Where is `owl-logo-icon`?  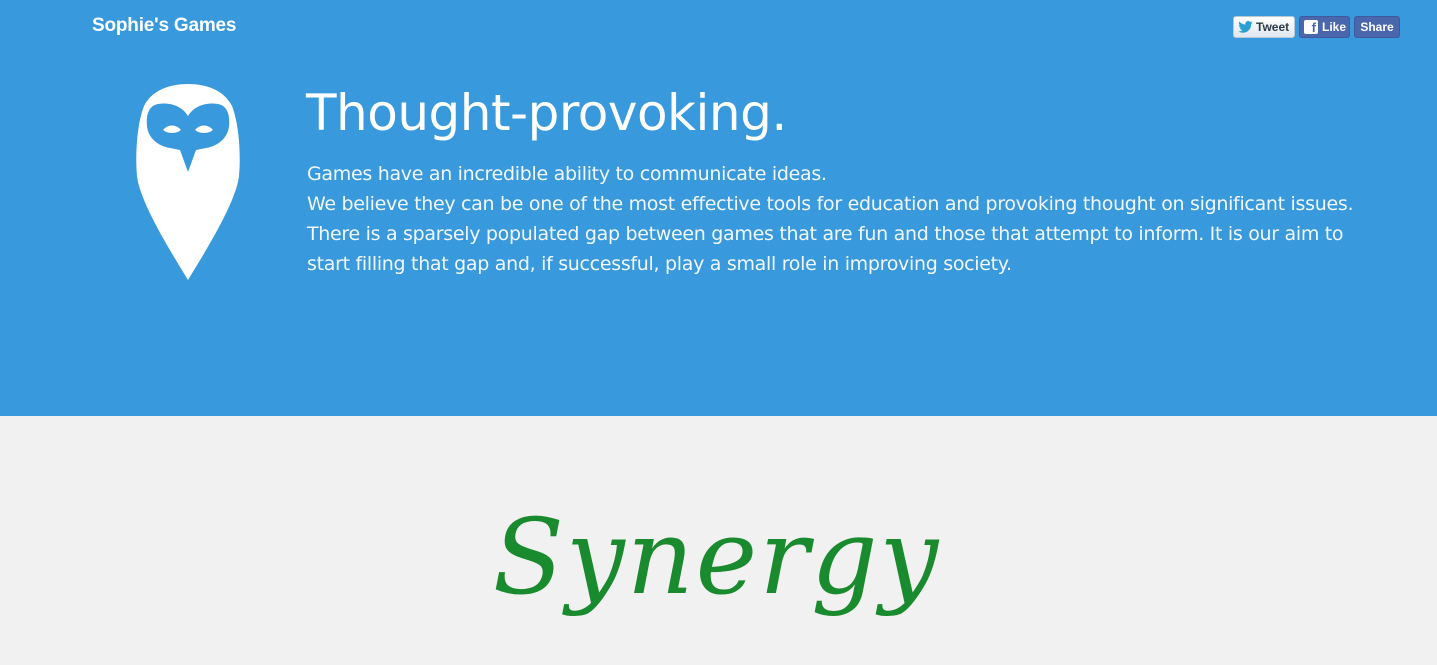
owl-logo-icon is located at coordinates (188, 183).